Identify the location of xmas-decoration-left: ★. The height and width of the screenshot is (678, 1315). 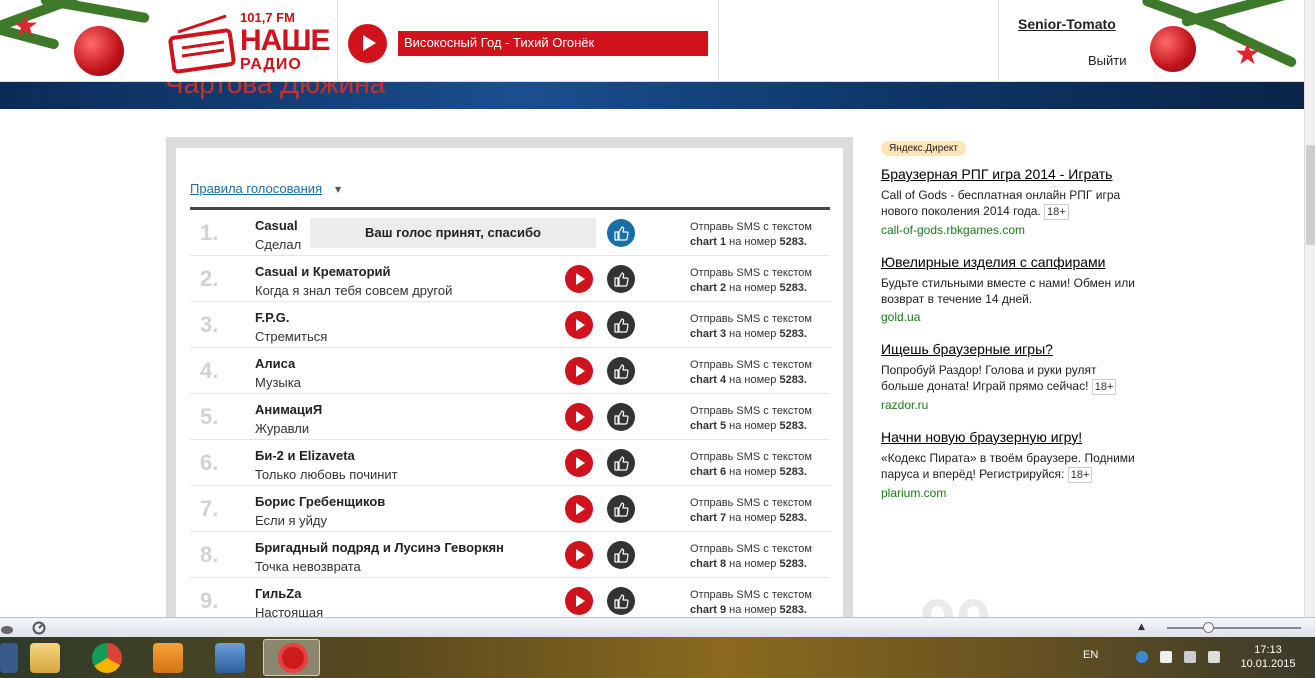
(82, 41).